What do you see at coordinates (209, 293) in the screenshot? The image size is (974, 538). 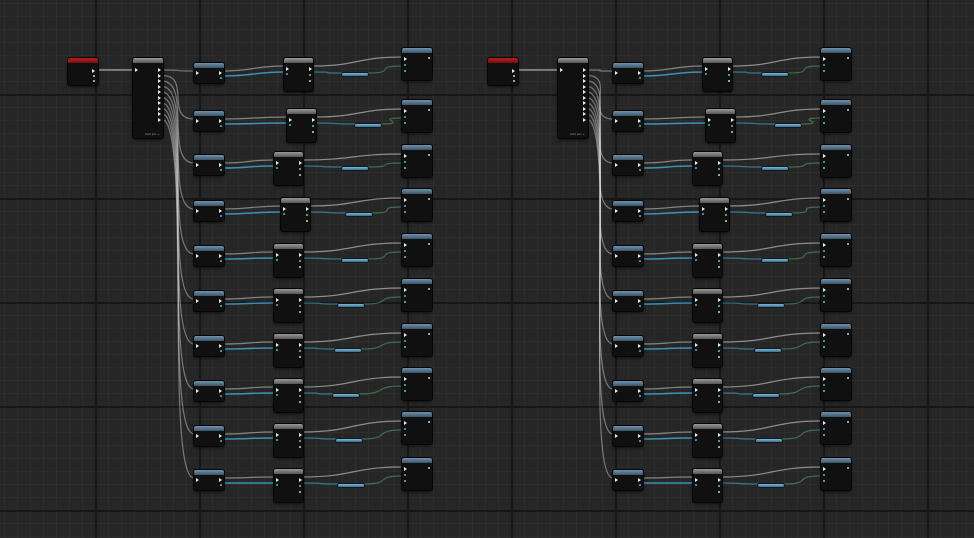 I see `left-get-node-5-header` at bounding box center [209, 293].